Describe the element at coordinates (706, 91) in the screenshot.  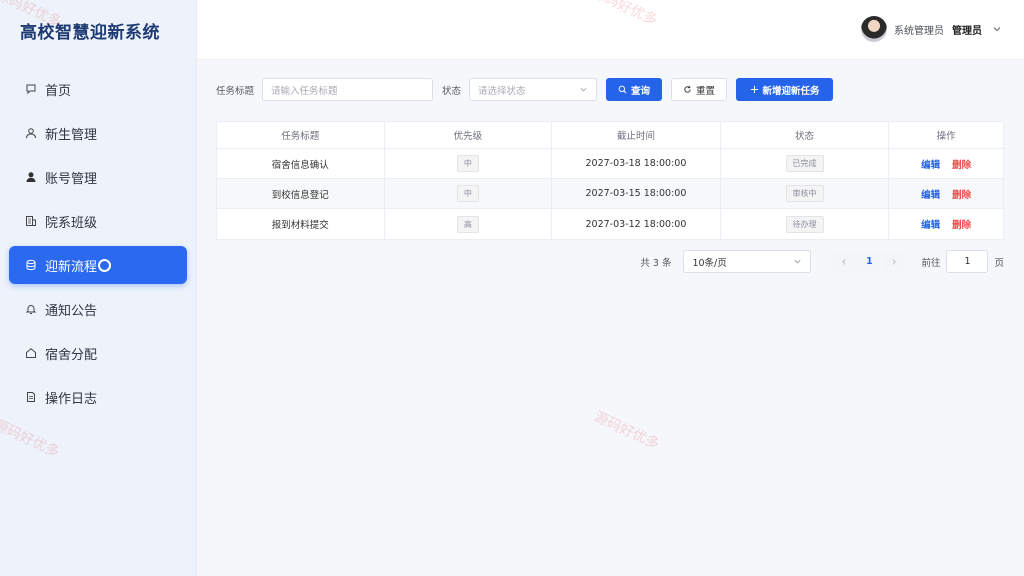
I see `reset-button-label: 重置` at that location.